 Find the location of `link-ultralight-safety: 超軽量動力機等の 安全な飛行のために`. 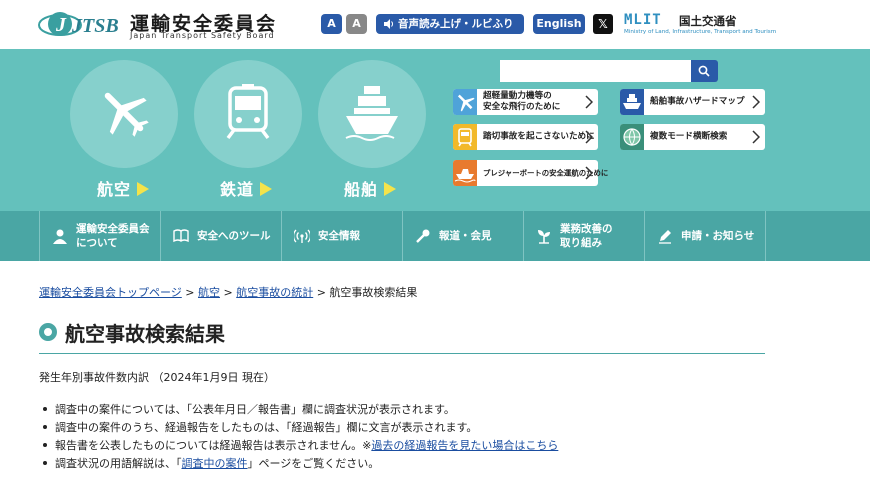

link-ultralight-safety: 超軽量動力機等の 安全な飛行のために is located at coordinates (525, 102).